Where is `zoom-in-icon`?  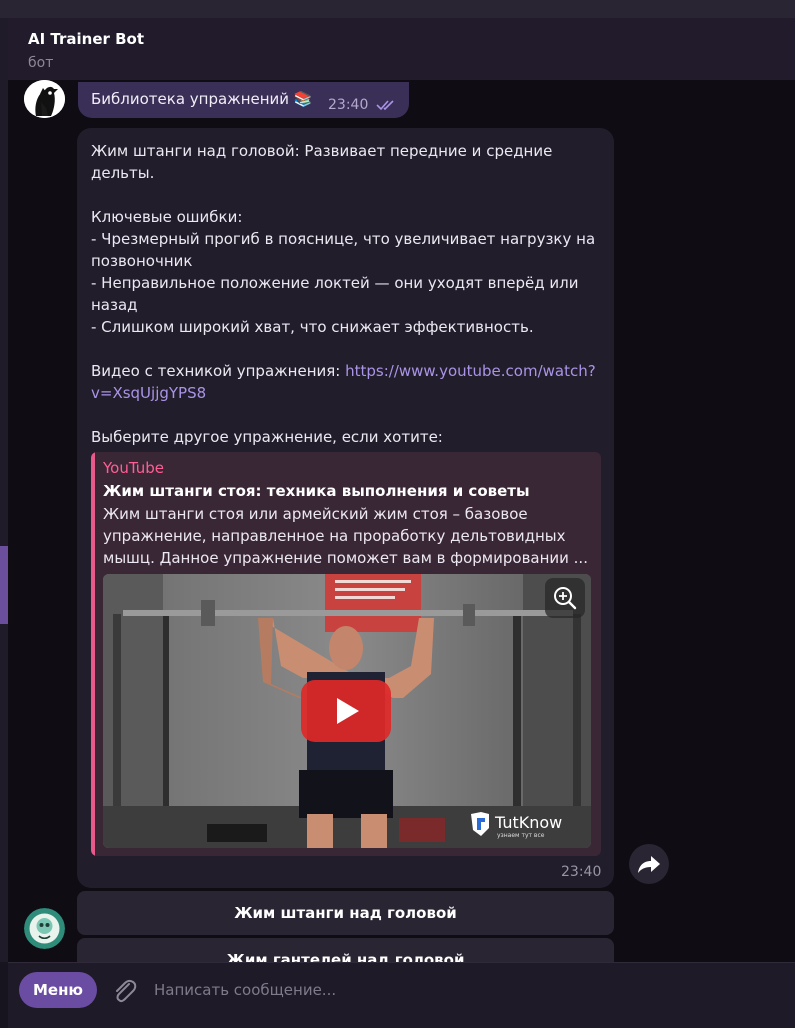
zoom-in-icon is located at coordinates (565, 598).